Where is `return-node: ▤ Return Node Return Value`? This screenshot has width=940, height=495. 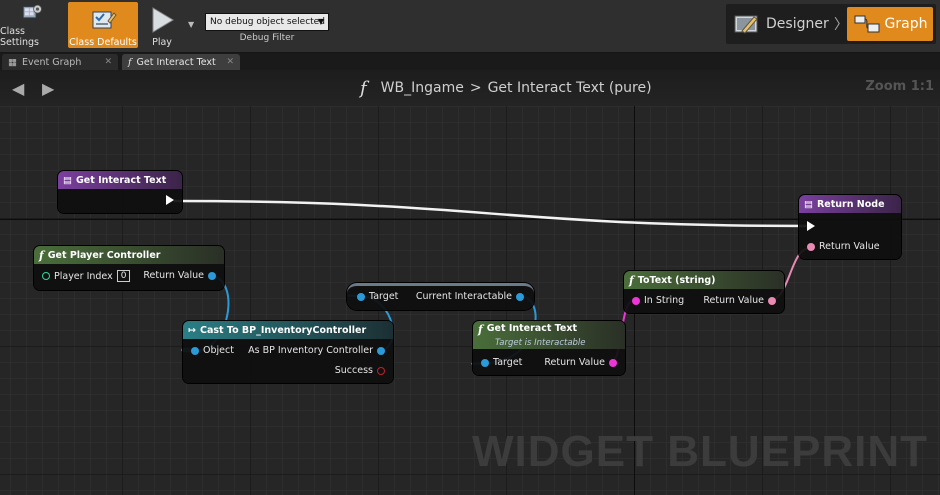
return-node: ▤ Return Node Return Value is located at coordinates (850, 227).